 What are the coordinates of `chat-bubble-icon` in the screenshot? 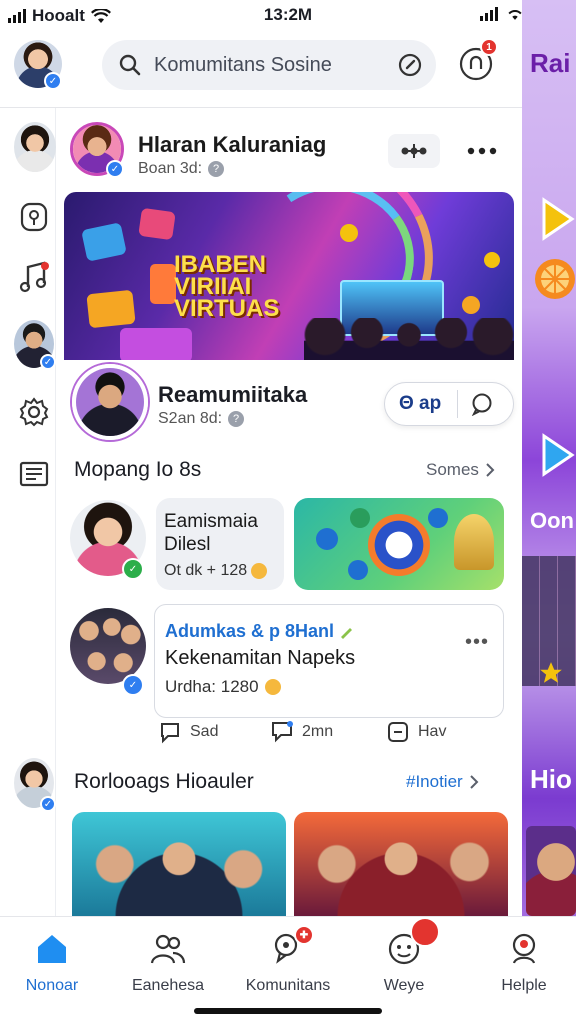 It's located at (482, 404).